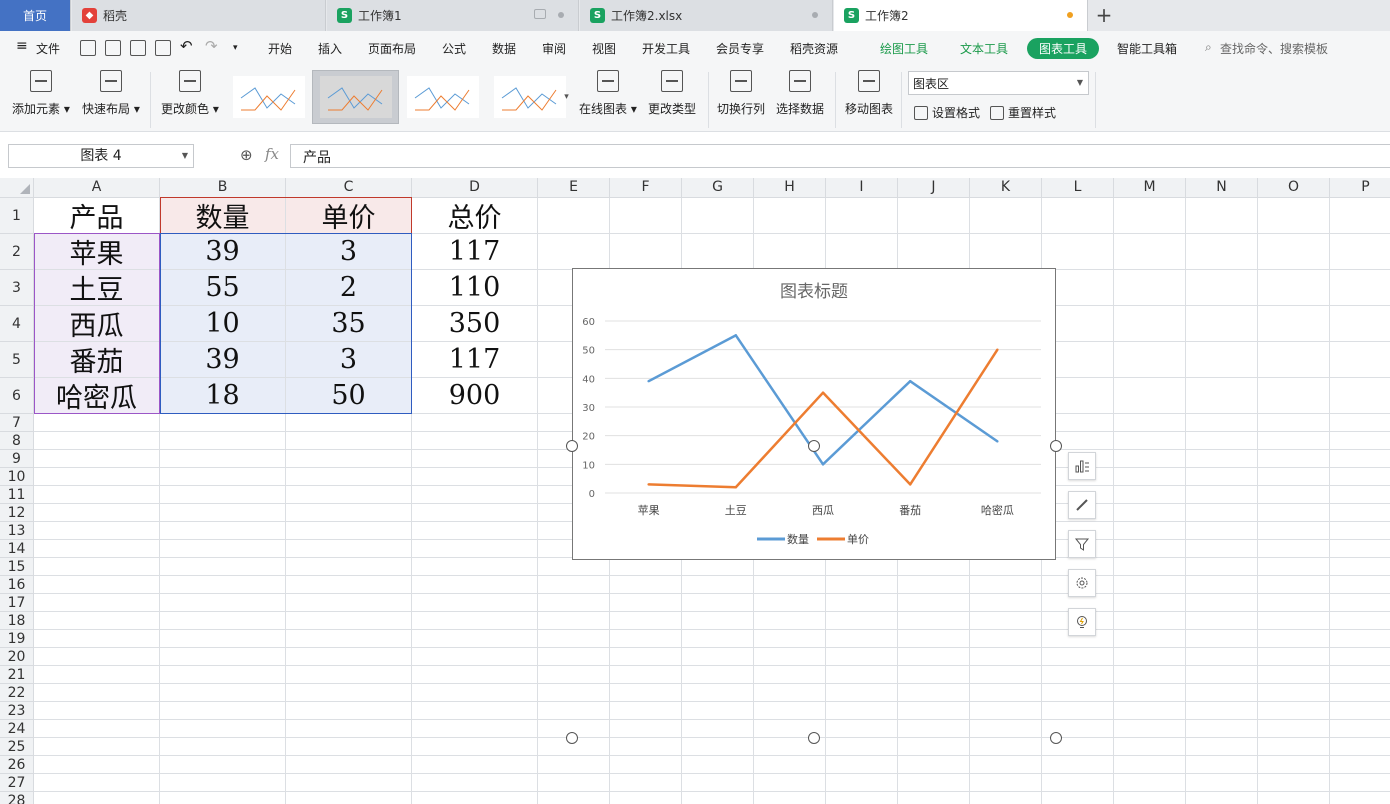 This screenshot has width=1390, height=804. Describe the element at coordinates (17, 729) in the screenshot. I see `row-header: 24` at that location.